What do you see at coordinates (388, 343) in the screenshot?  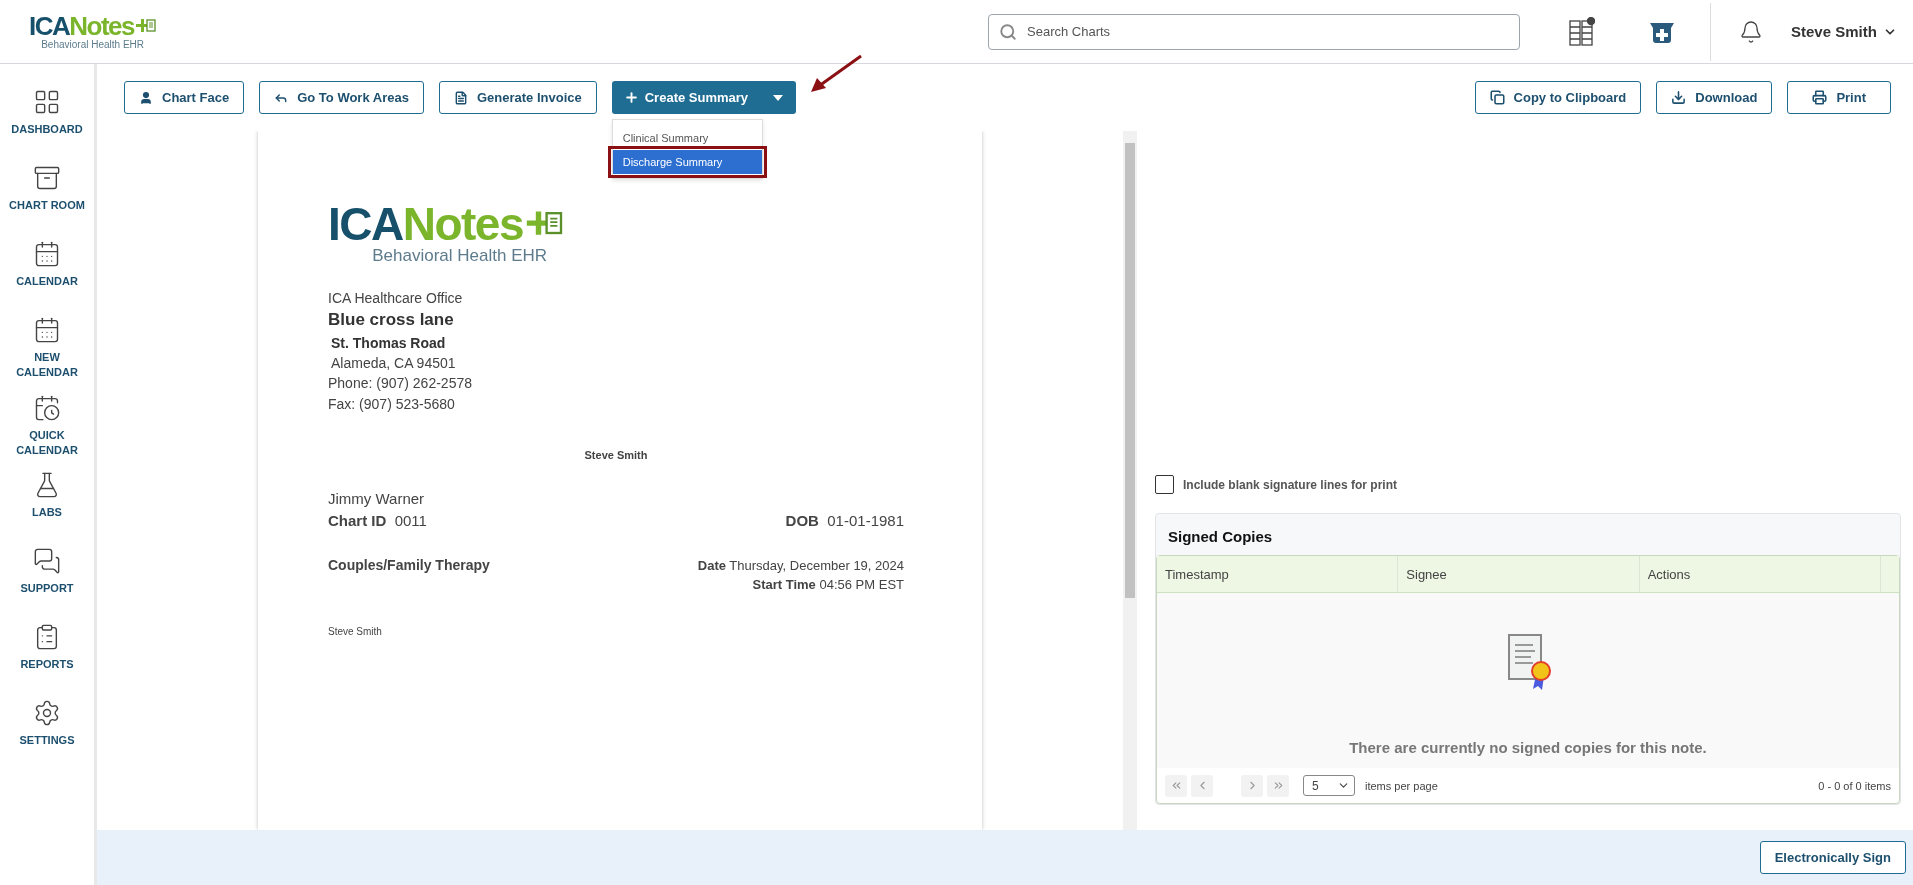 I see `address-line: St. Thomas Road` at bounding box center [388, 343].